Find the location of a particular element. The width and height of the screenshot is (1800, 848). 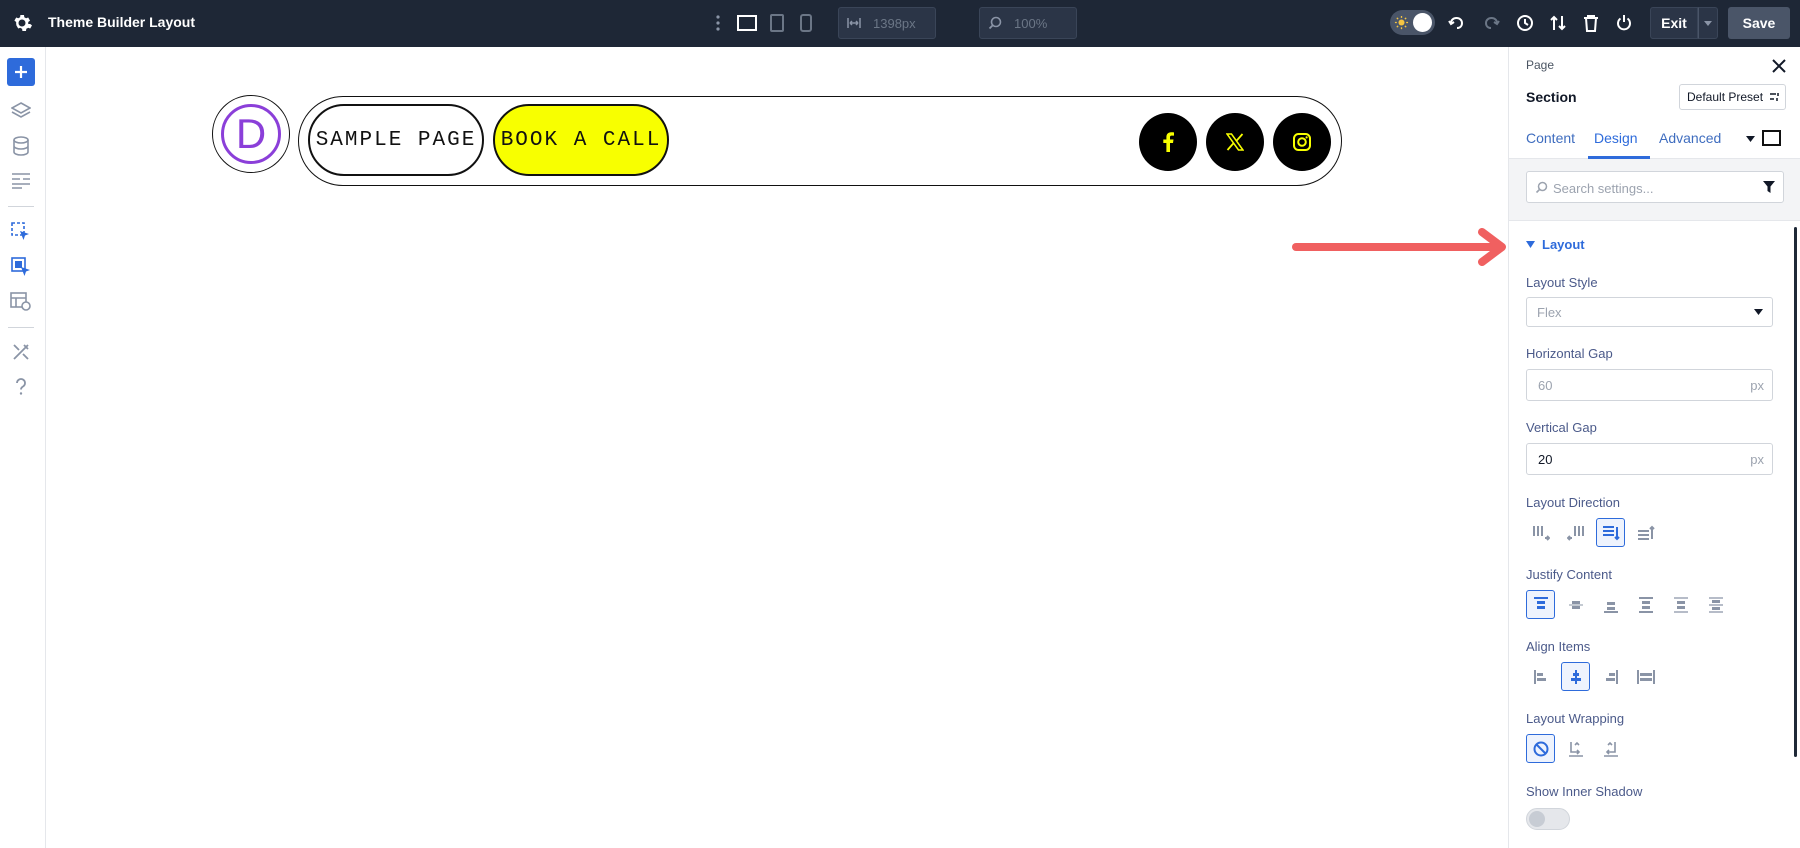

tab-design: Design is located at coordinates (1616, 138).